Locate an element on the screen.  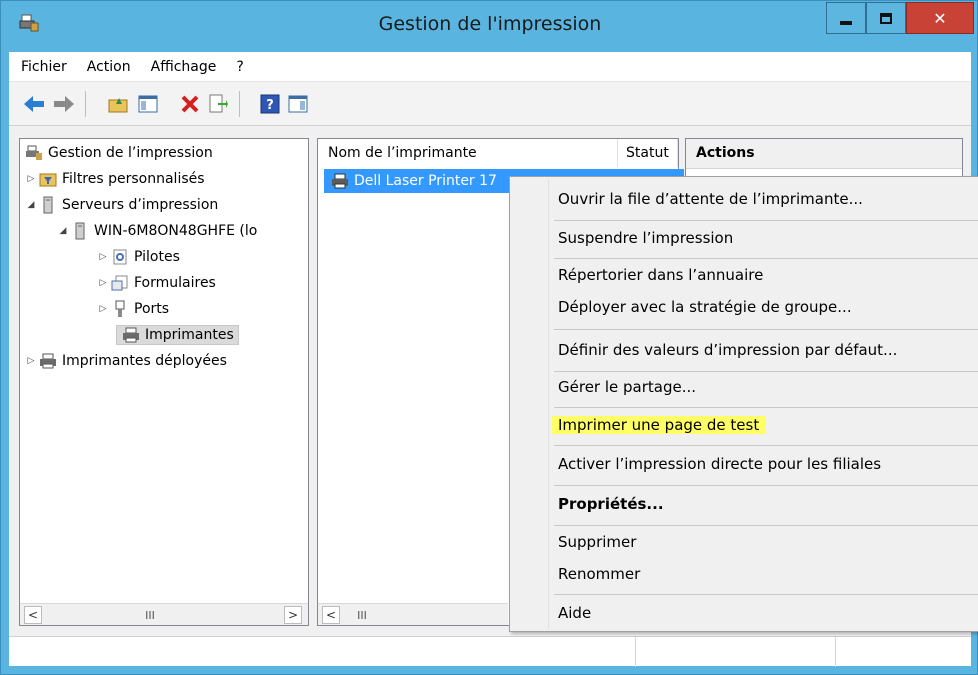
tree-item-pilotes: ▷ Pilotes is located at coordinates (138, 257).